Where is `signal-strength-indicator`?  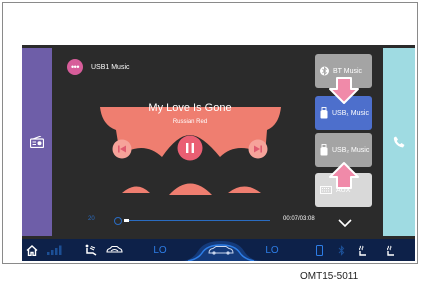
signal-strength-indicator is located at coordinates (56, 250).